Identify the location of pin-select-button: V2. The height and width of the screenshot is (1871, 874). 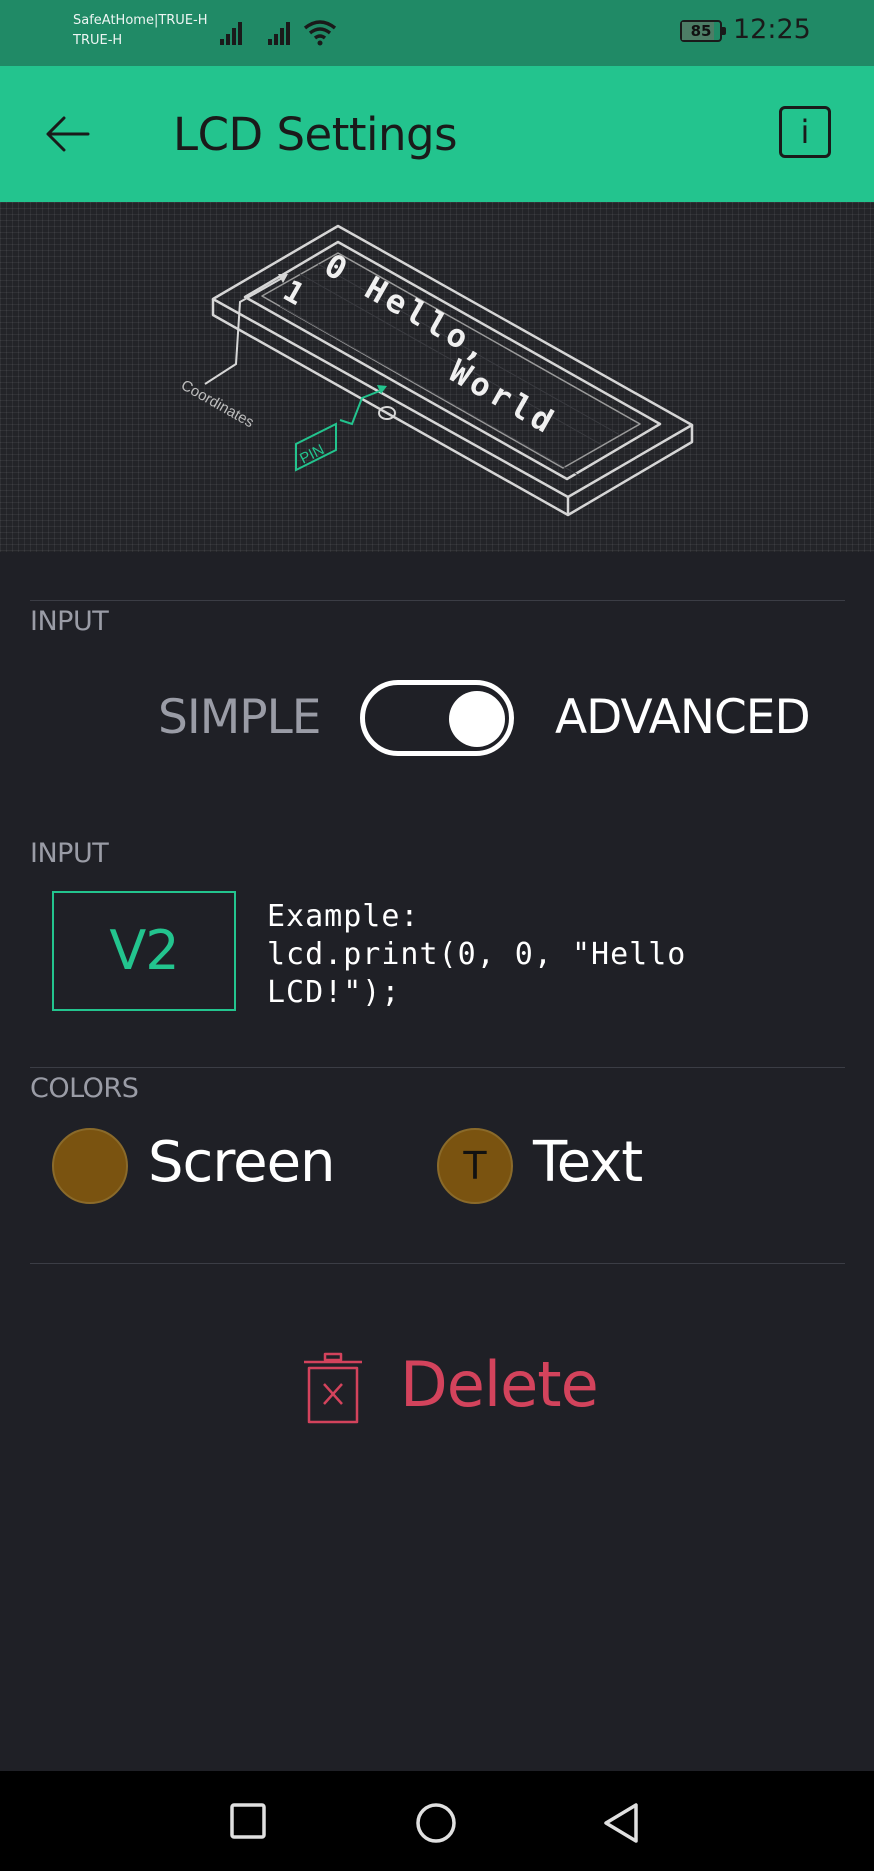
(144, 951).